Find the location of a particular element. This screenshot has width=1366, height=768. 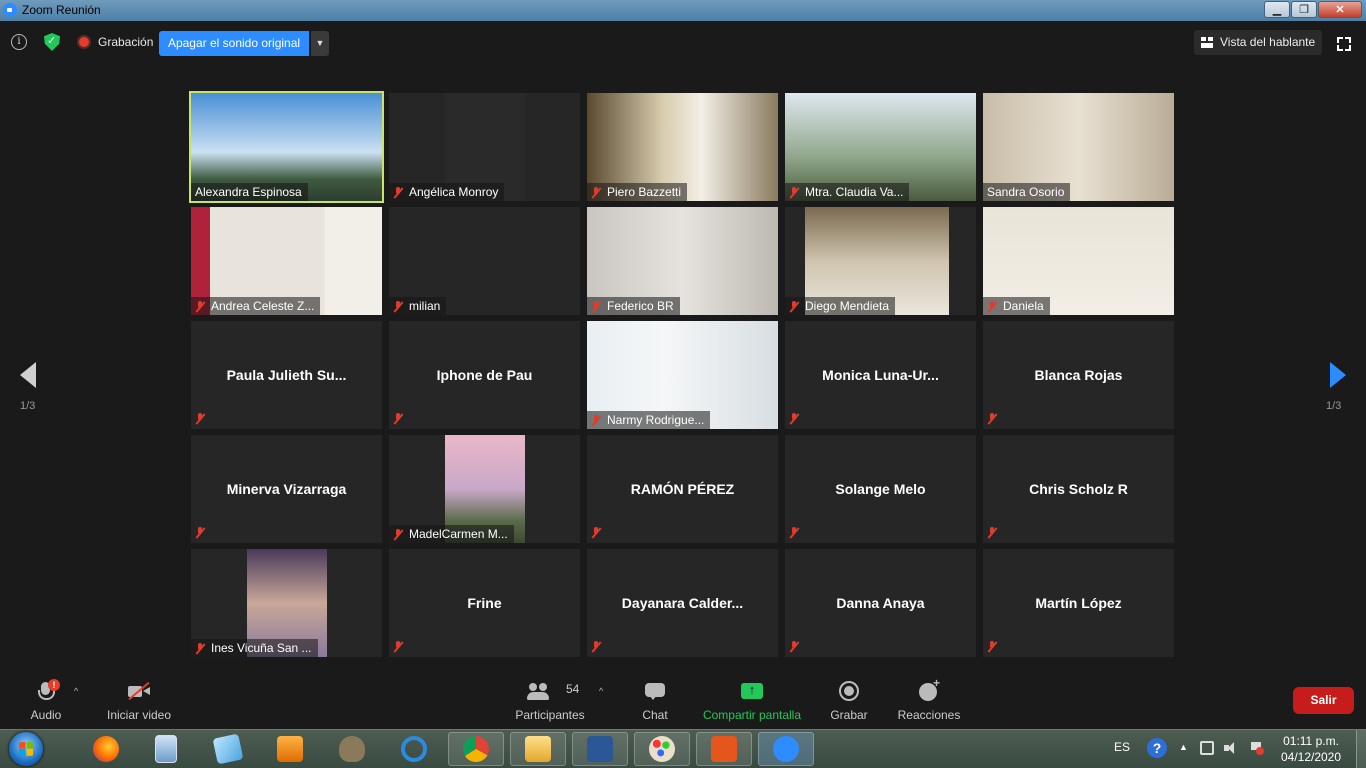

start-video-label: Iniciar video is located at coordinates (139, 715).